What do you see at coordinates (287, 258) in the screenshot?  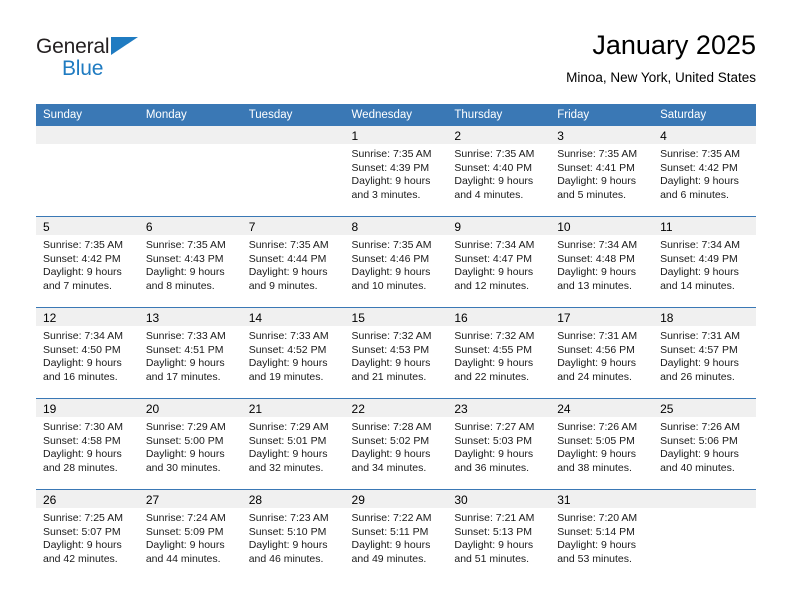 I see `day-info-line: Sunset: 4:44 PM` at bounding box center [287, 258].